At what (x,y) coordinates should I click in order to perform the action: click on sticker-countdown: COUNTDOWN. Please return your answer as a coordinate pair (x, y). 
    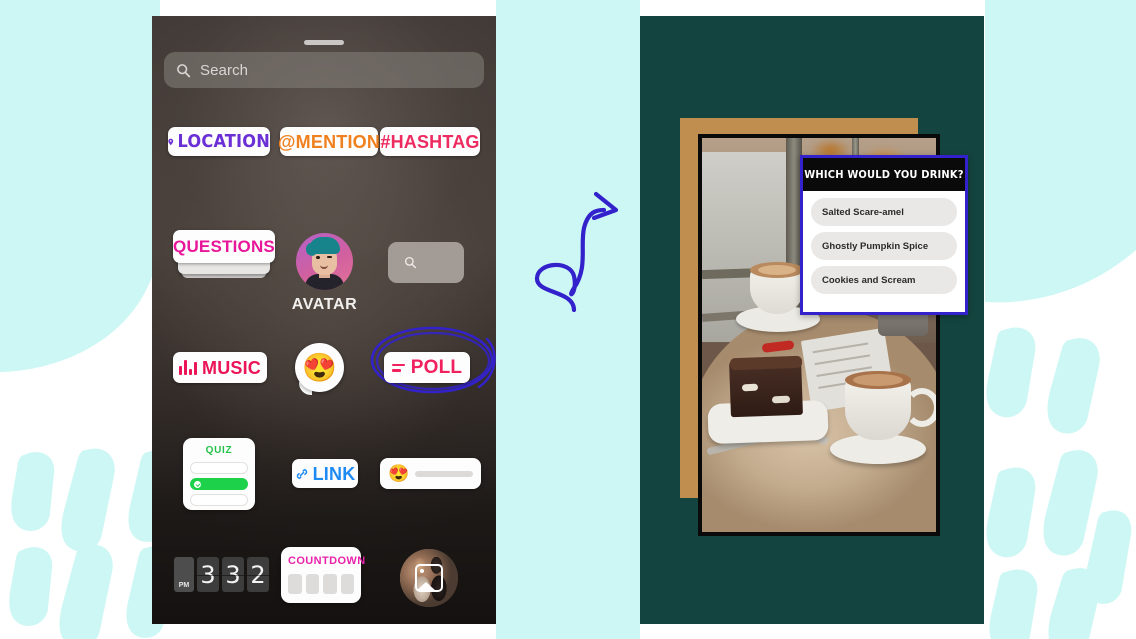
    Looking at the image, I should click on (323, 575).